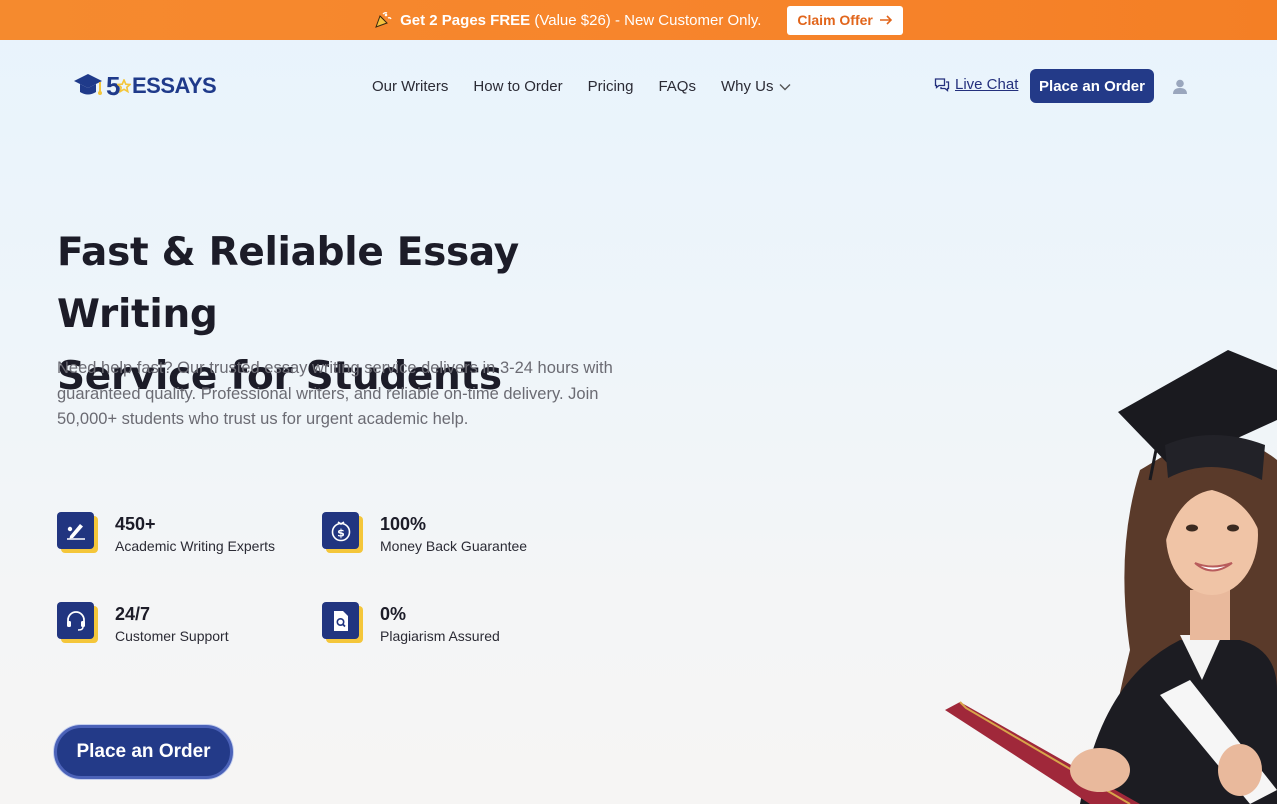  I want to click on nav-faqs: FAQs, so click(677, 86).